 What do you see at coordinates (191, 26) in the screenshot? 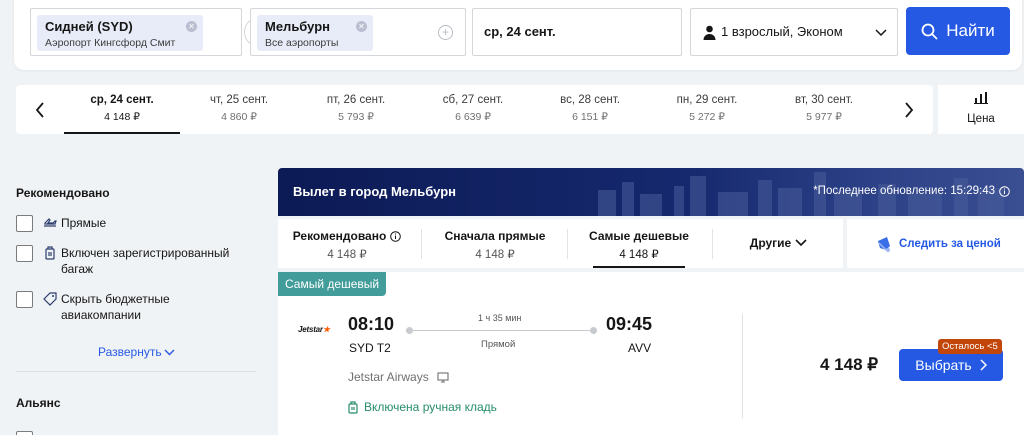
I see `remove-origin-icon: ✕` at bounding box center [191, 26].